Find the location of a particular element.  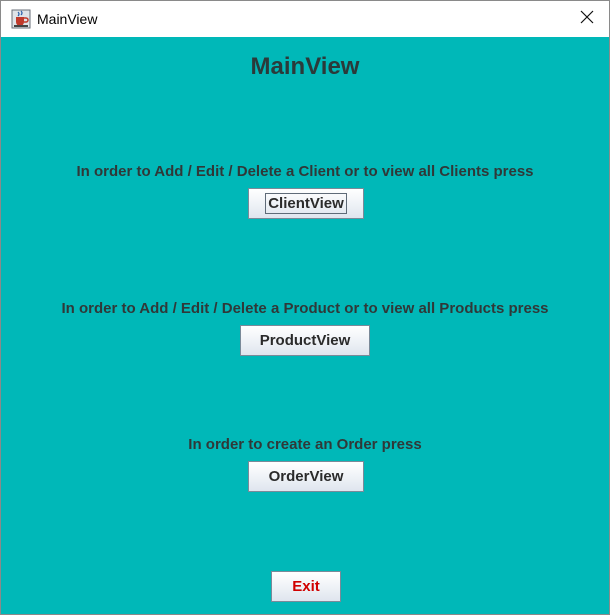

exit-button-label: Exit is located at coordinates (306, 586).